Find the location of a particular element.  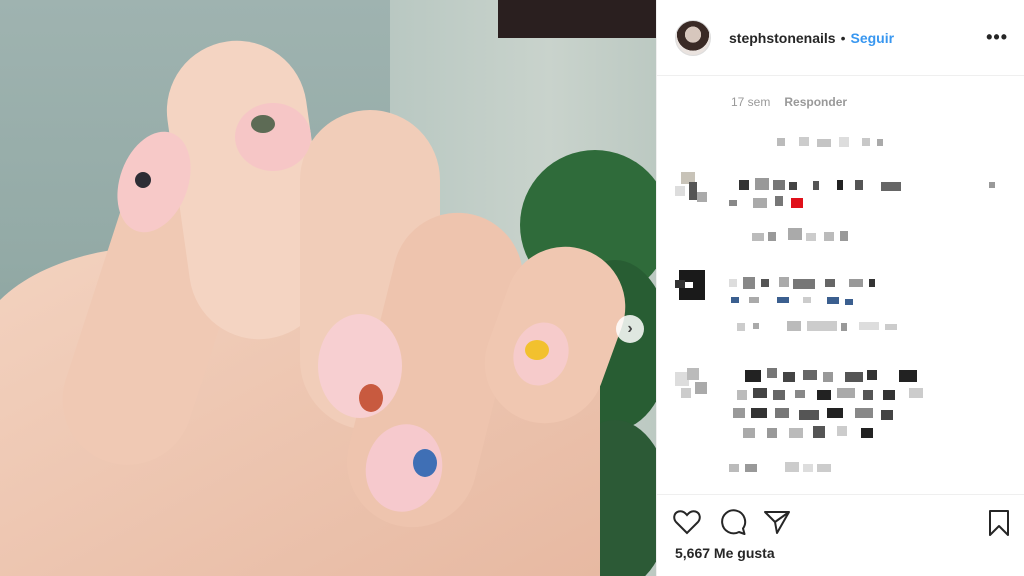

post-header: stephstonenails • Seguir ••• is located at coordinates (840, 38).